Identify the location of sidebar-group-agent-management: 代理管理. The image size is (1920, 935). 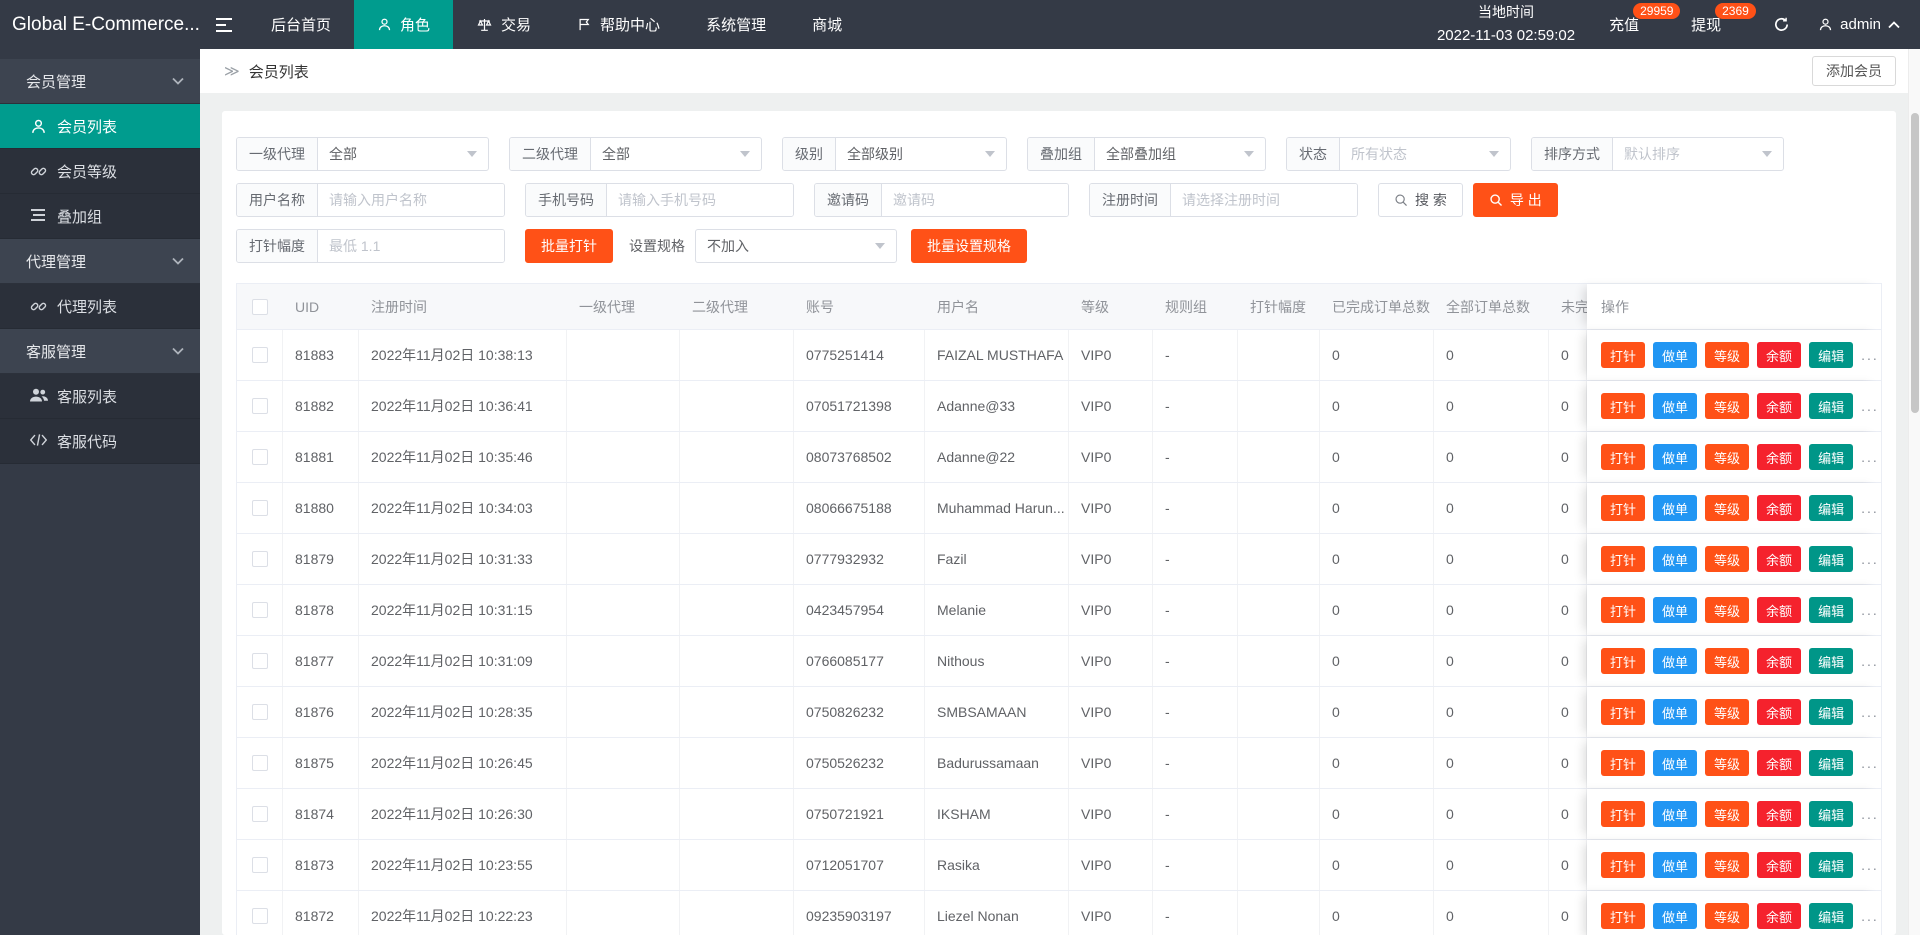
(100, 261).